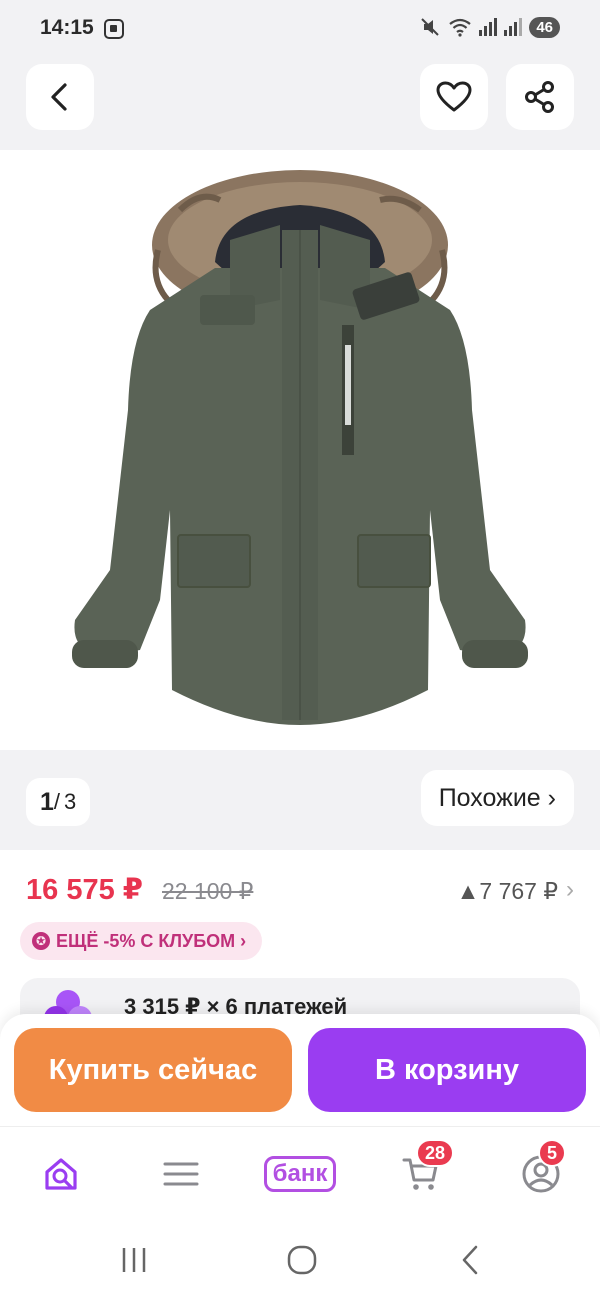 The image size is (600, 1299). Describe the element at coordinates (426, 1169) in the screenshot. I see `nav-cart: 28` at that location.